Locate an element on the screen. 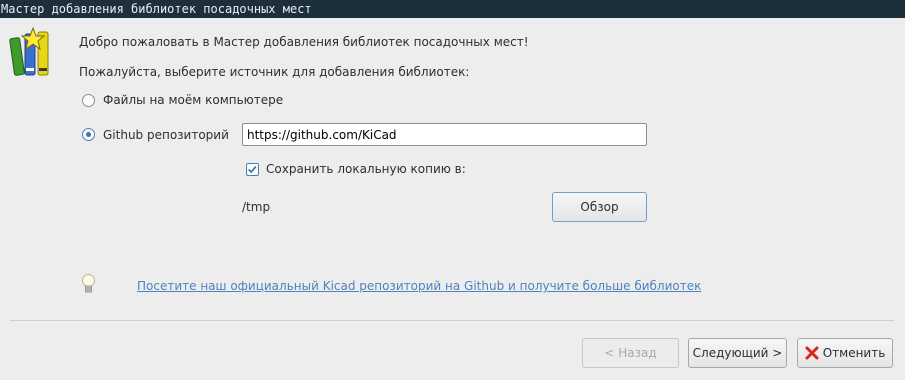 This screenshot has width=905, height=380. local-files-radio is located at coordinates (88, 100).